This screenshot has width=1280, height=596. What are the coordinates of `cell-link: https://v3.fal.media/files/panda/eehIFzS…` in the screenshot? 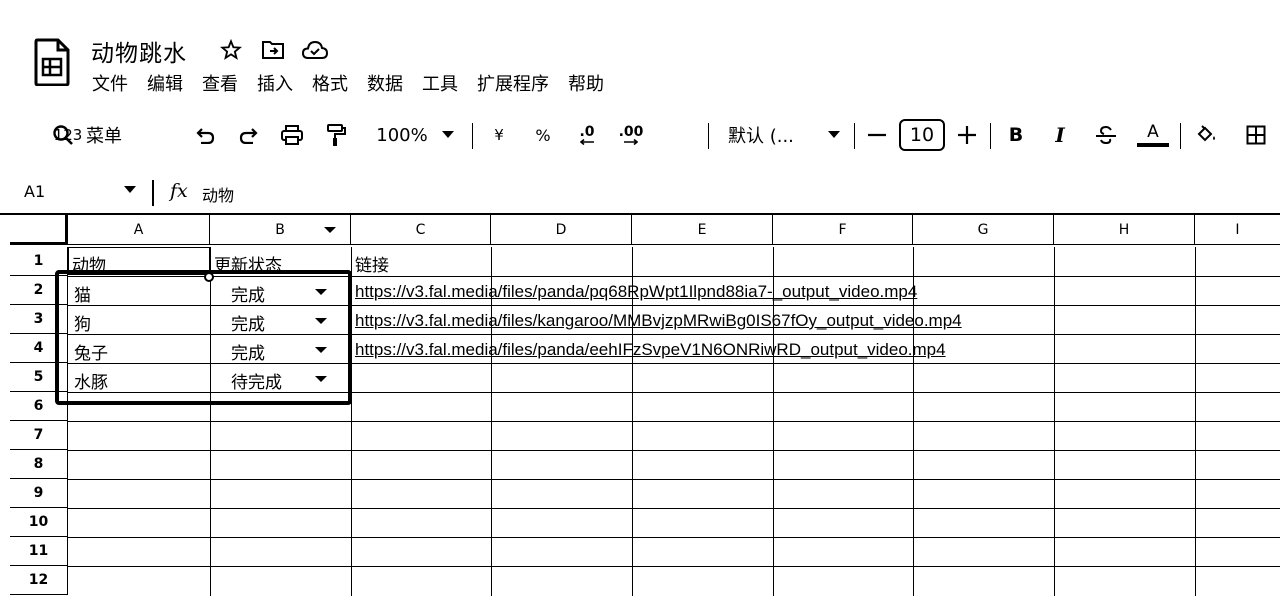 It's located at (650, 350).